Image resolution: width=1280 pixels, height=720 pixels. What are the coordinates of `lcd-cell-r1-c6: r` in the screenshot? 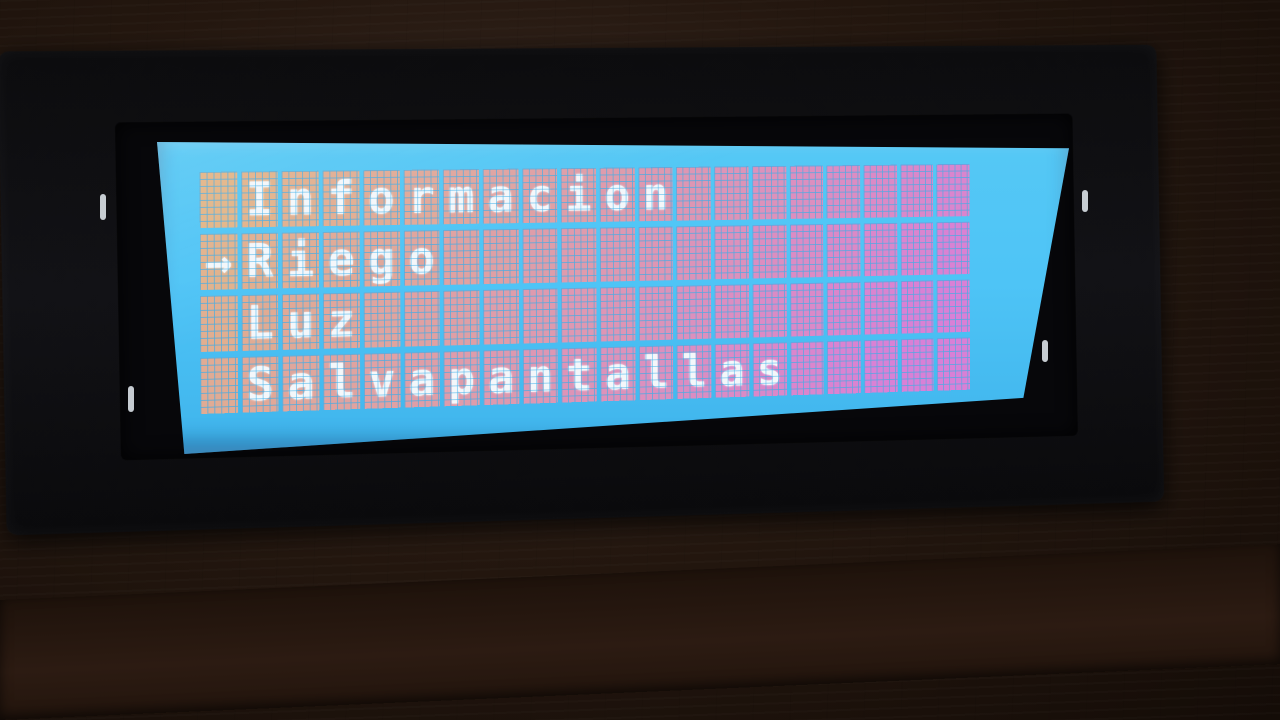 It's located at (421, 197).